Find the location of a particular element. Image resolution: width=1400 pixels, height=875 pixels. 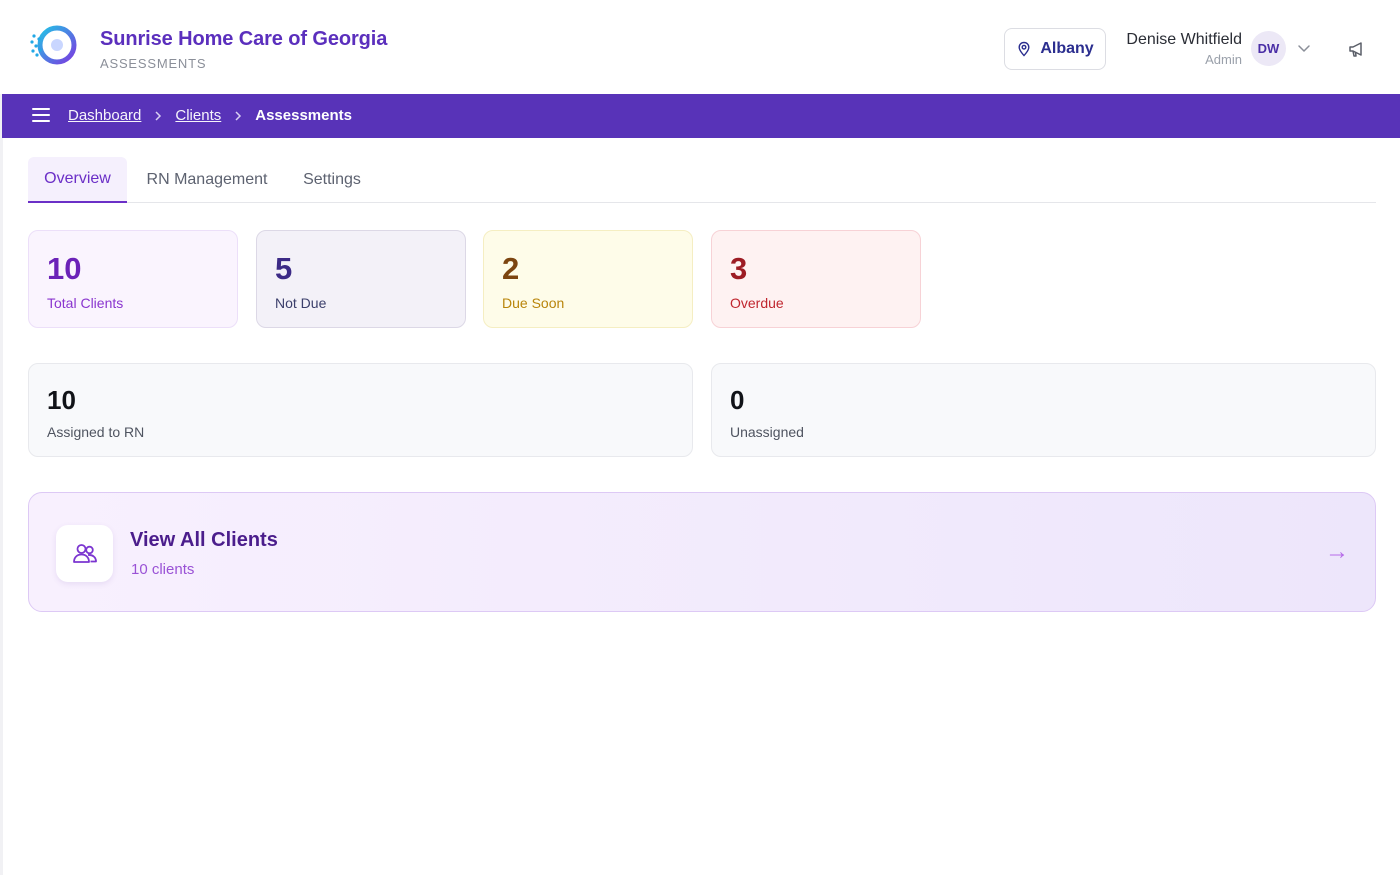

tab-overview: Overview is located at coordinates (77, 180).